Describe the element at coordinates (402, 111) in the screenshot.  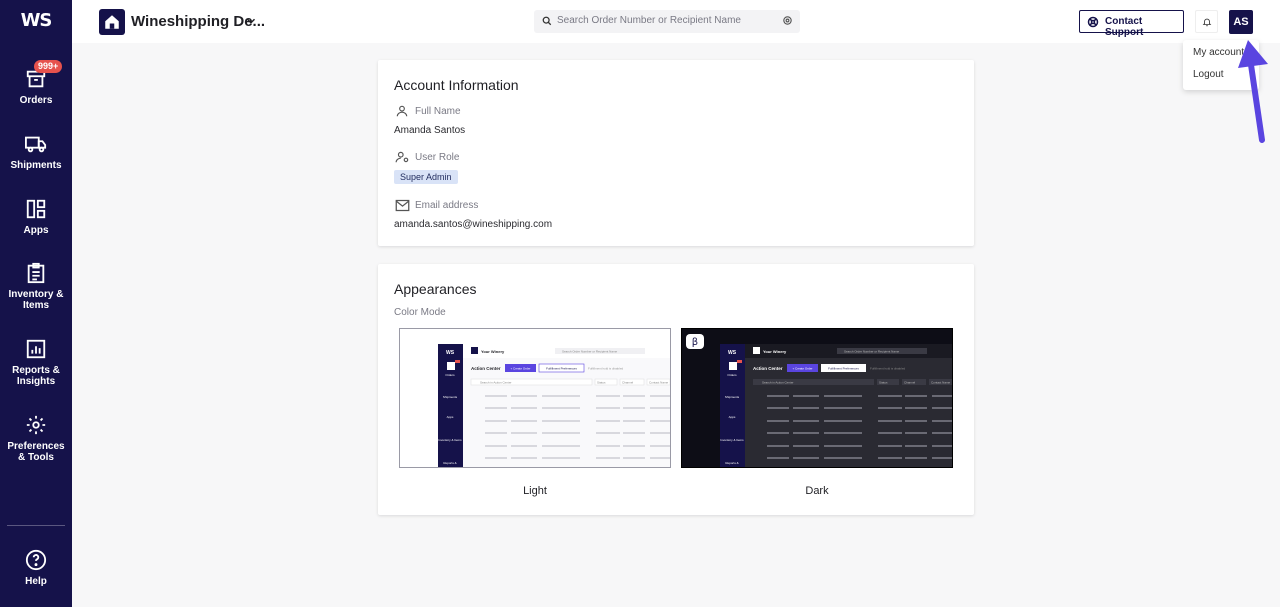
I see `person-icon` at that location.